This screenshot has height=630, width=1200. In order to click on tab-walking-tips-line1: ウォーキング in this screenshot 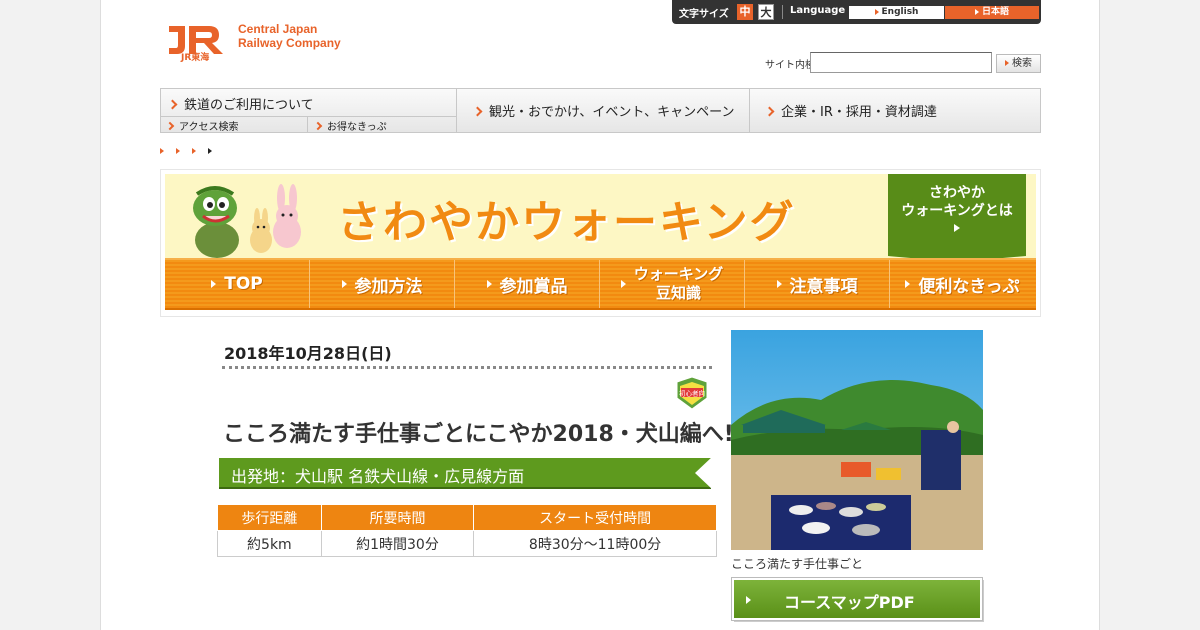, I will do `click(678, 274)`.